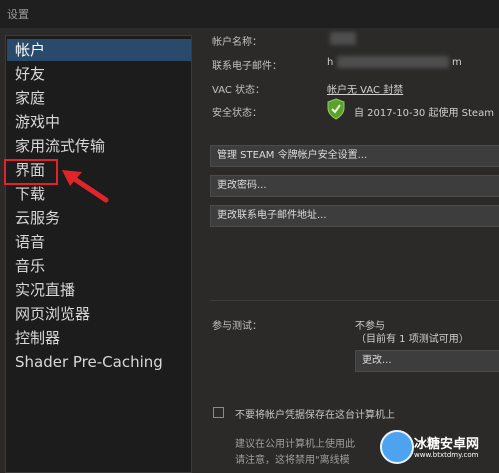 The height and width of the screenshot is (473, 499). Describe the element at coordinates (99, 74) in the screenshot. I see `sidebar-item-friends: 好友` at that location.